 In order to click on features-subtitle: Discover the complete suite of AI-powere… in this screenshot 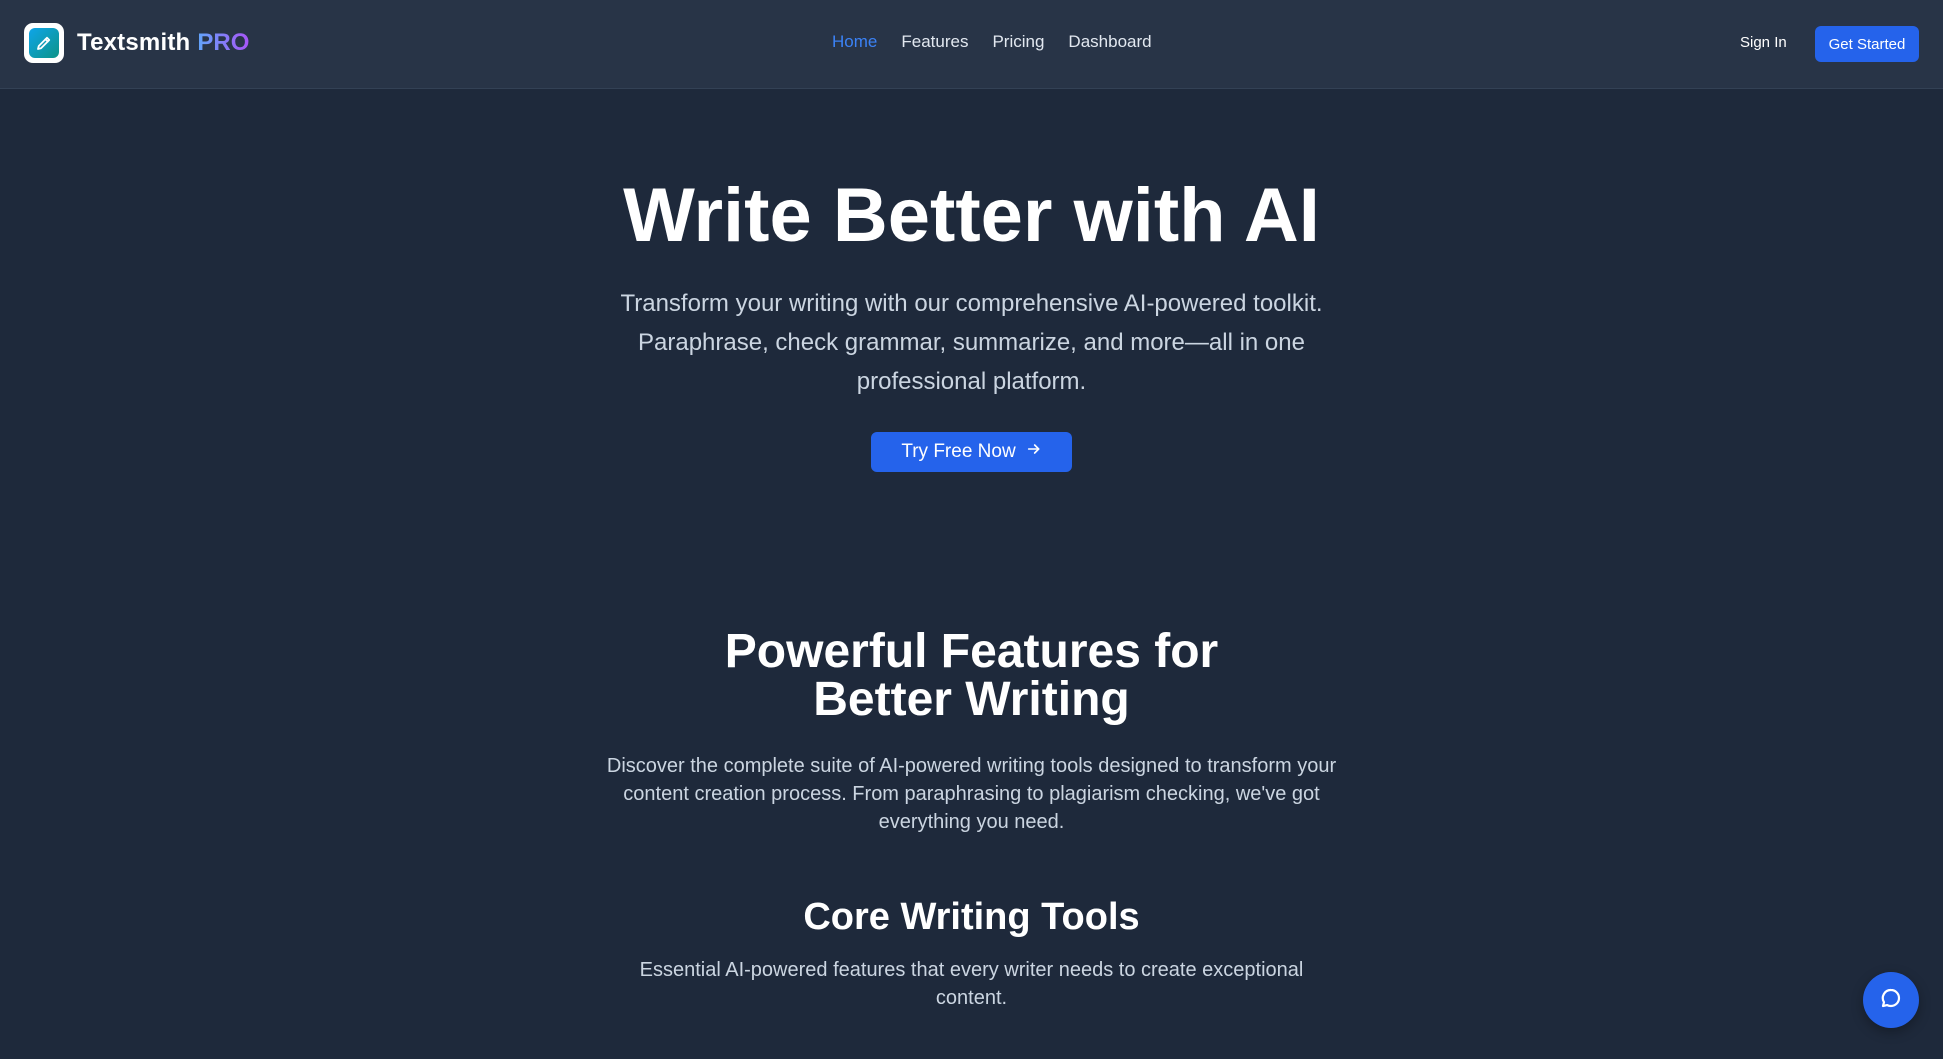, I will do `click(971, 794)`.